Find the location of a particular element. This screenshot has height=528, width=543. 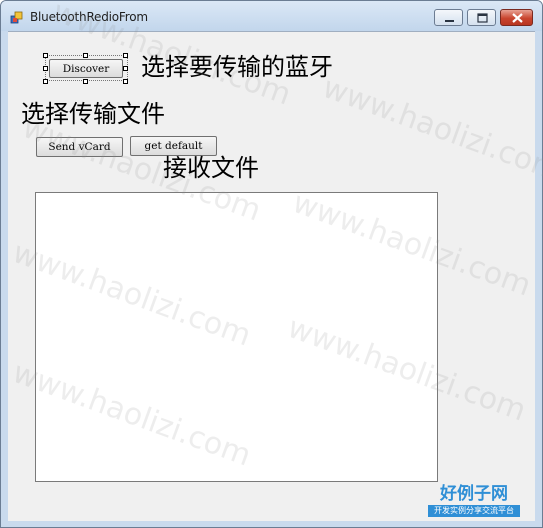

maximize-button is located at coordinates (481, 17).